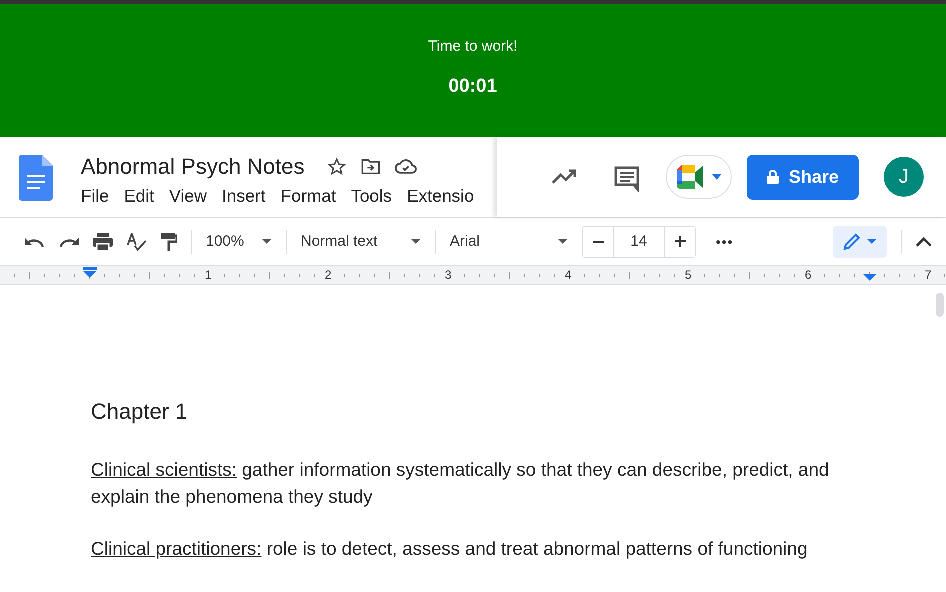  I want to click on move-to-folder-icon, so click(370, 167).